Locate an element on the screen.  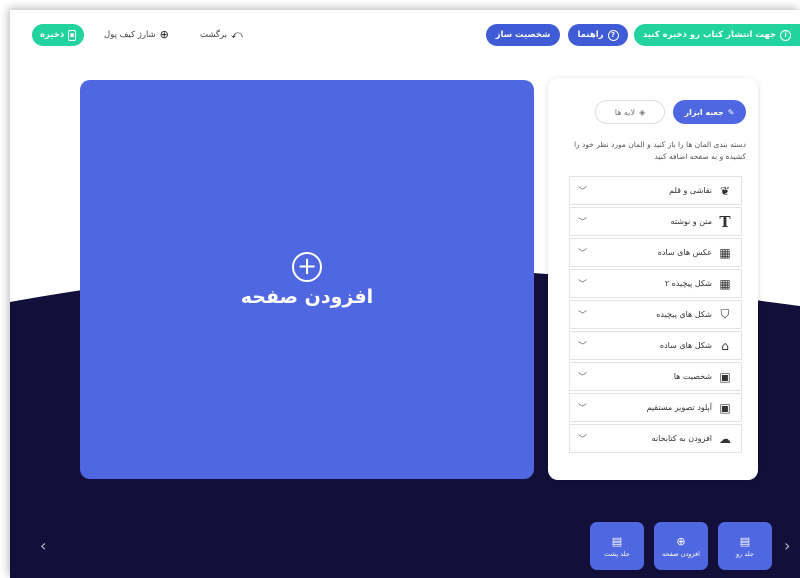
cloud-upload-icon: ☁ is located at coordinates (725, 438).